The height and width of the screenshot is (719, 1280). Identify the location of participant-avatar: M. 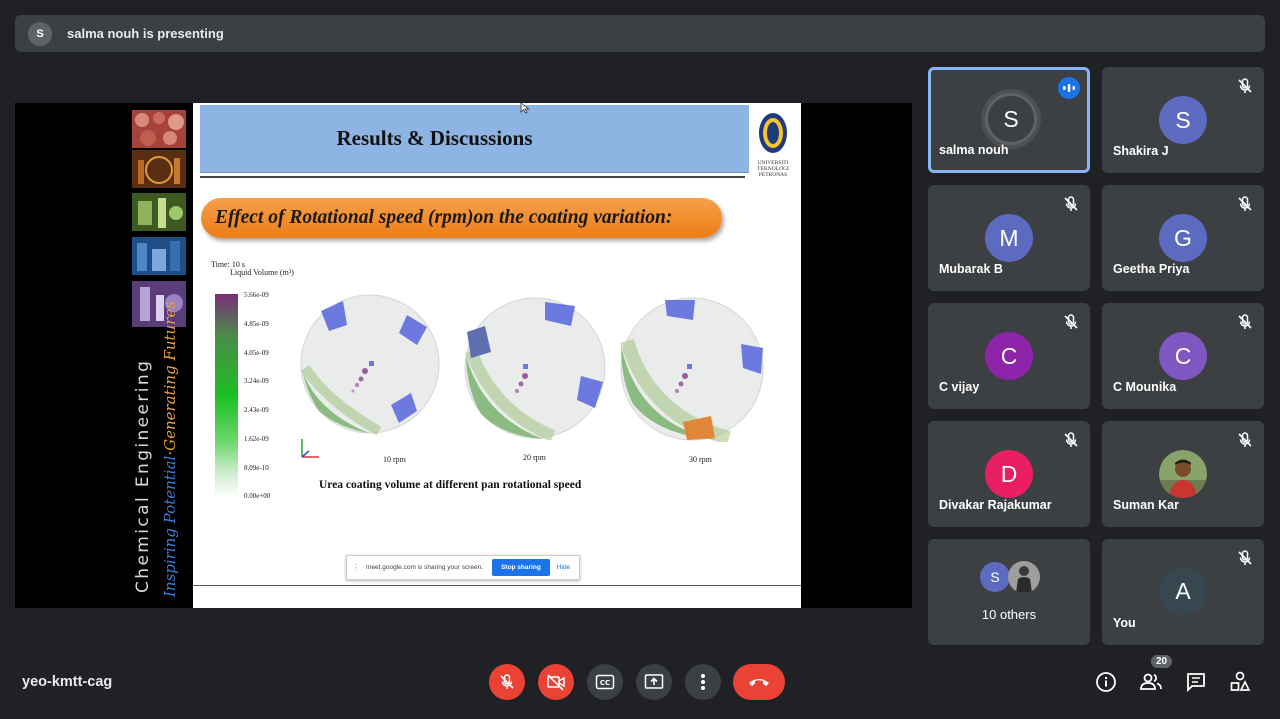
(1009, 238).